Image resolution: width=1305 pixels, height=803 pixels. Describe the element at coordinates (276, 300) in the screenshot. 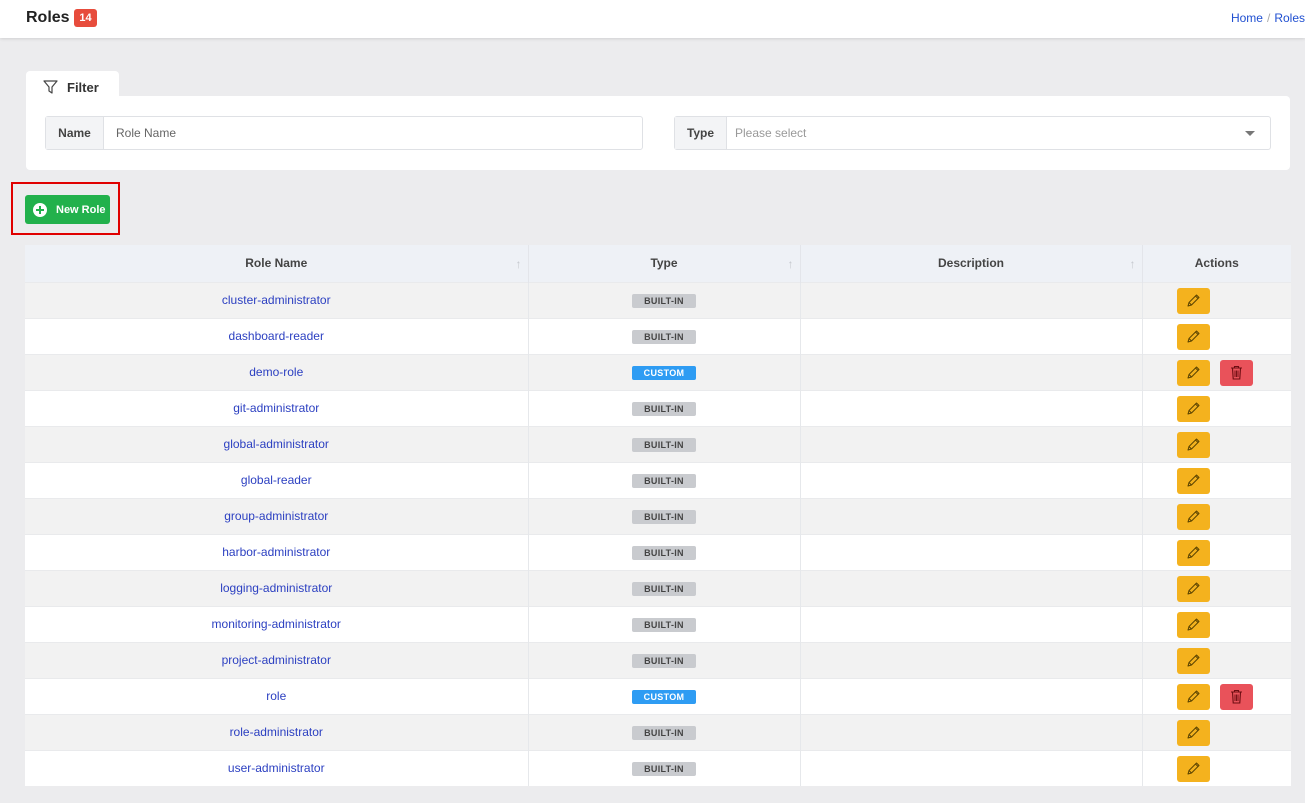

I see `role-name-link: cluster-administrator` at that location.